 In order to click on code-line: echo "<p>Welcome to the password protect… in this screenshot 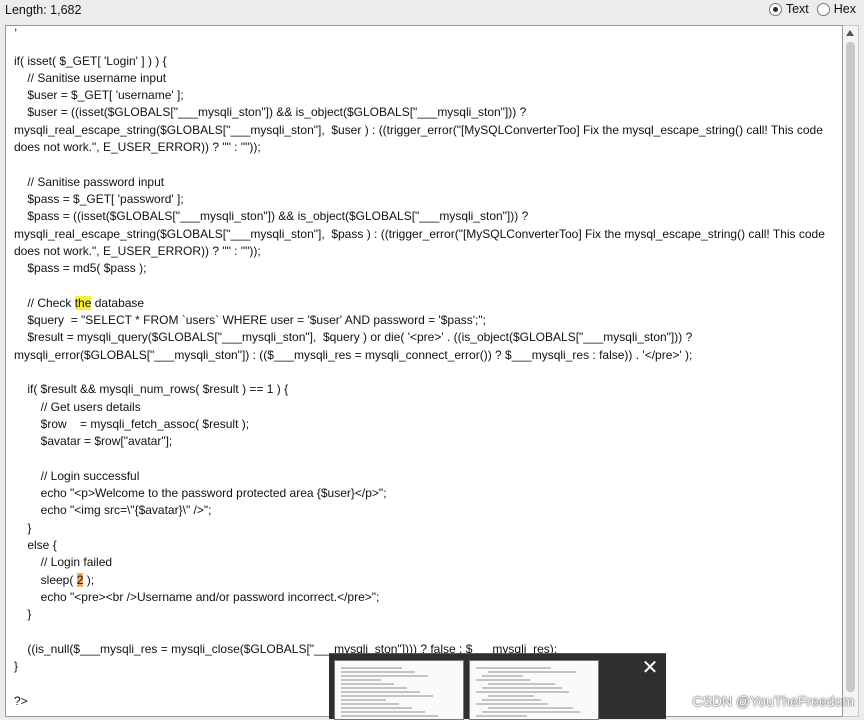, I will do `click(200, 493)`.